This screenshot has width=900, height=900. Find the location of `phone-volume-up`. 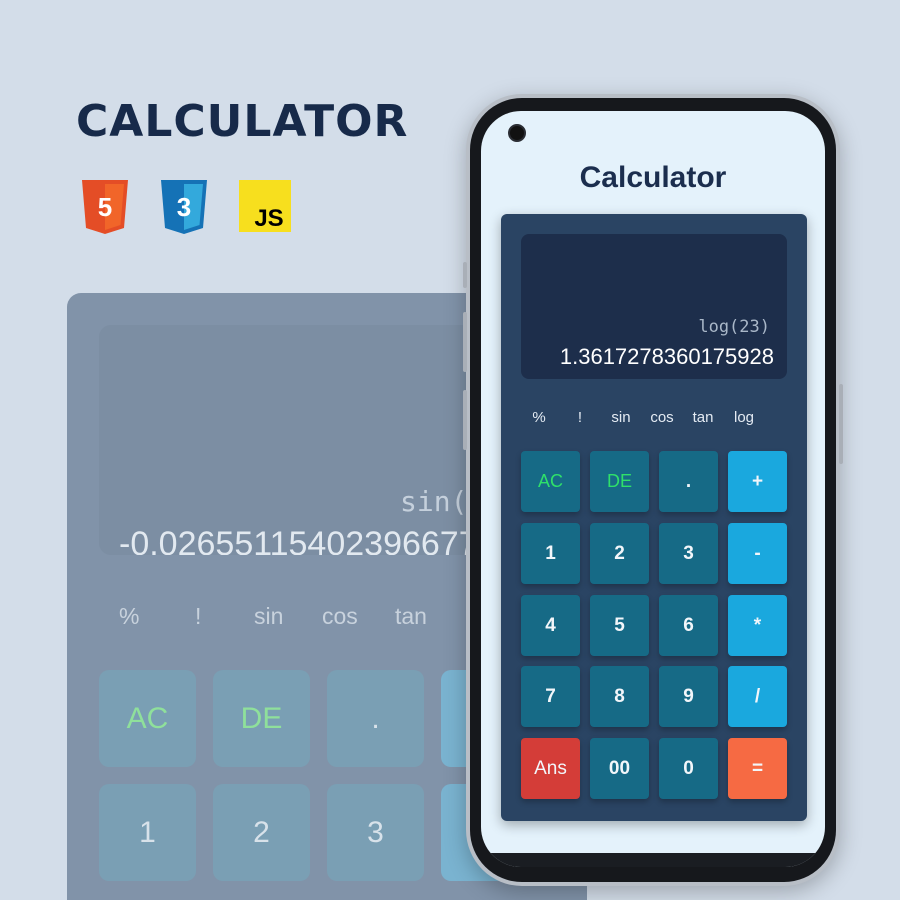

phone-volume-up is located at coordinates (465, 342).